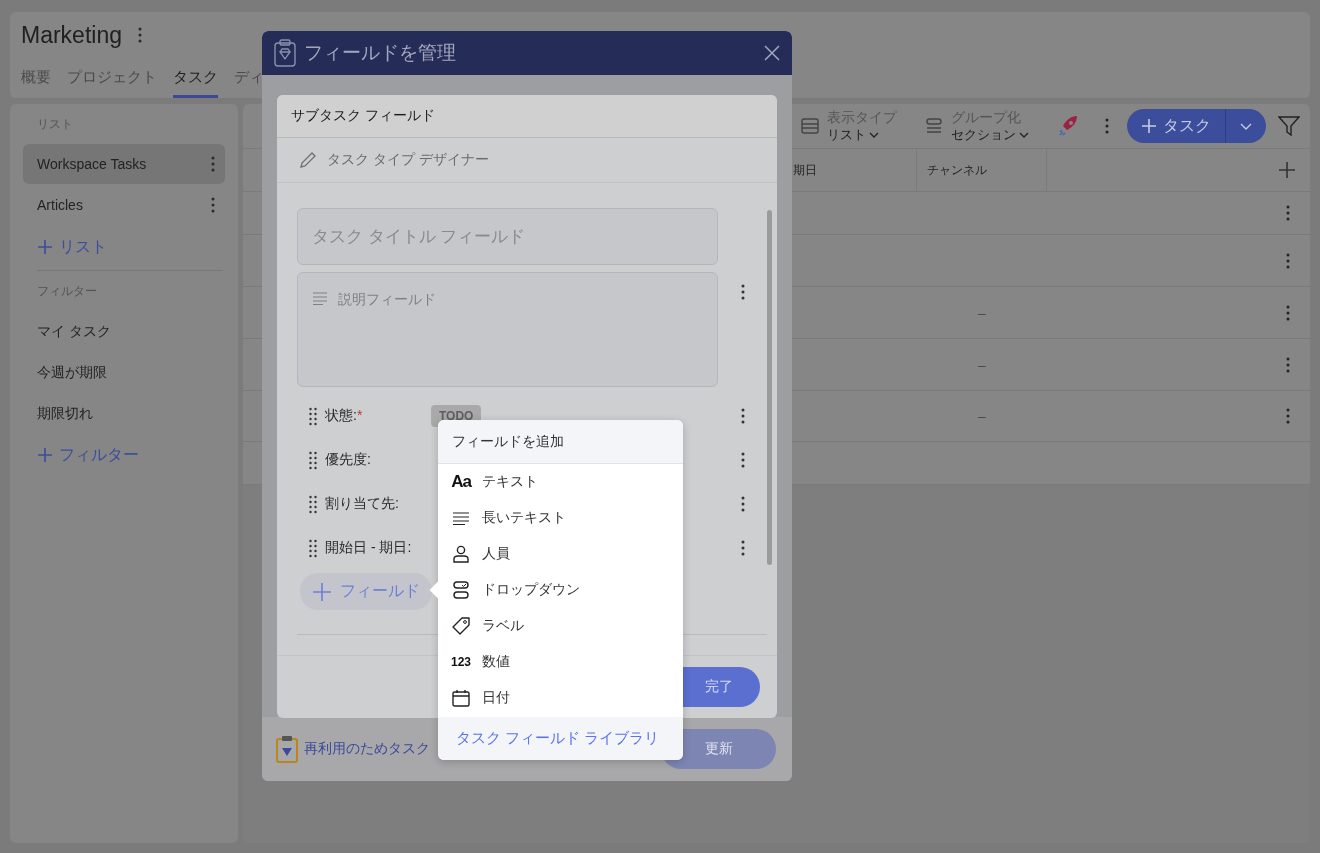  I want to click on add-task-button: タスク, so click(1196, 126).